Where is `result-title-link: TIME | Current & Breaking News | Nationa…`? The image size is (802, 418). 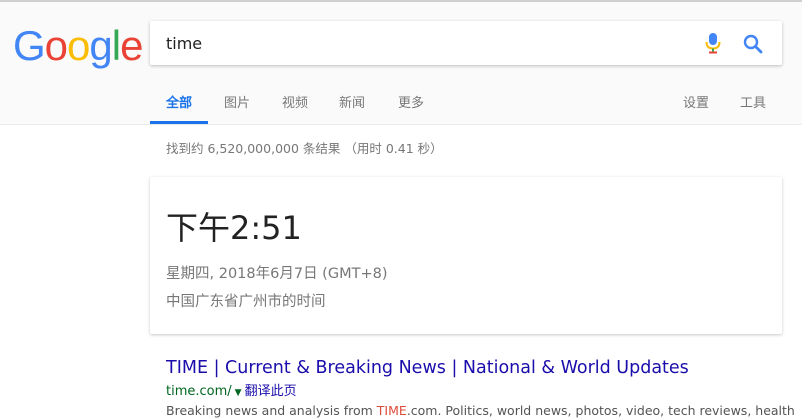 result-title-link: TIME | Current & Breaking News | Nationa… is located at coordinates (476, 368).